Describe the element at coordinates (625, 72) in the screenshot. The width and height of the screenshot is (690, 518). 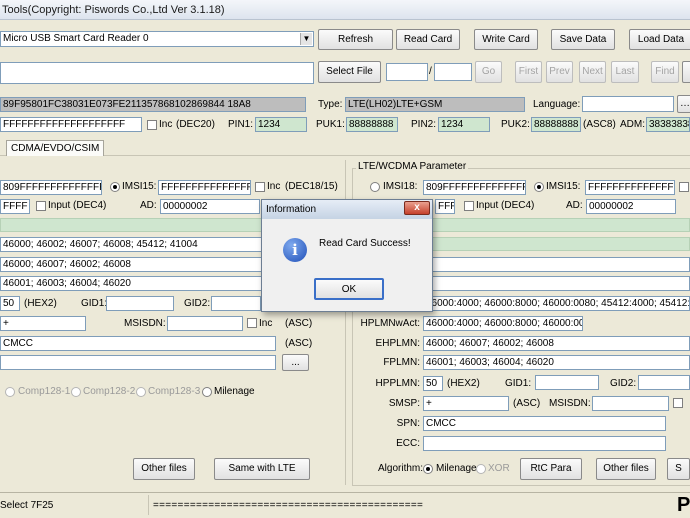
I see `last-button: Last` at that location.